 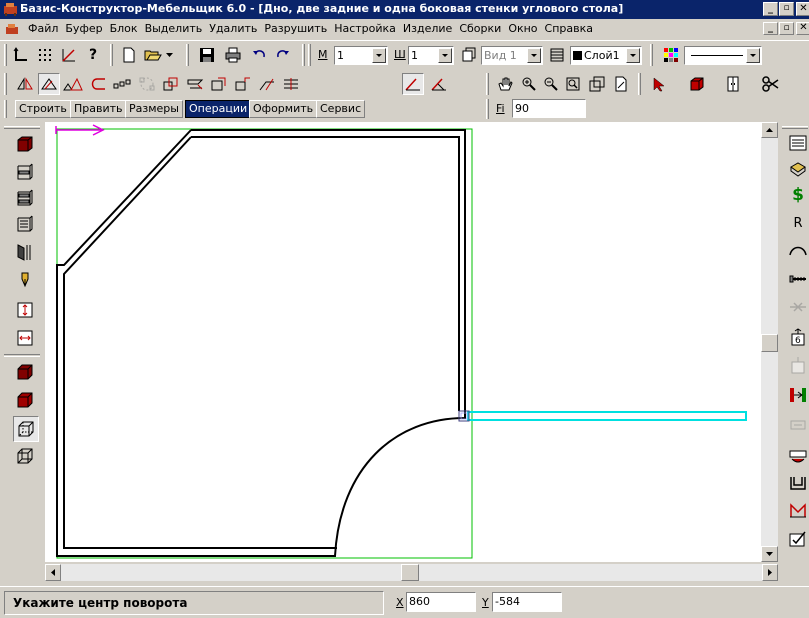 What do you see at coordinates (13, 29) in the screenshot?
I see `document-icon` at bounding box center [13, 29].